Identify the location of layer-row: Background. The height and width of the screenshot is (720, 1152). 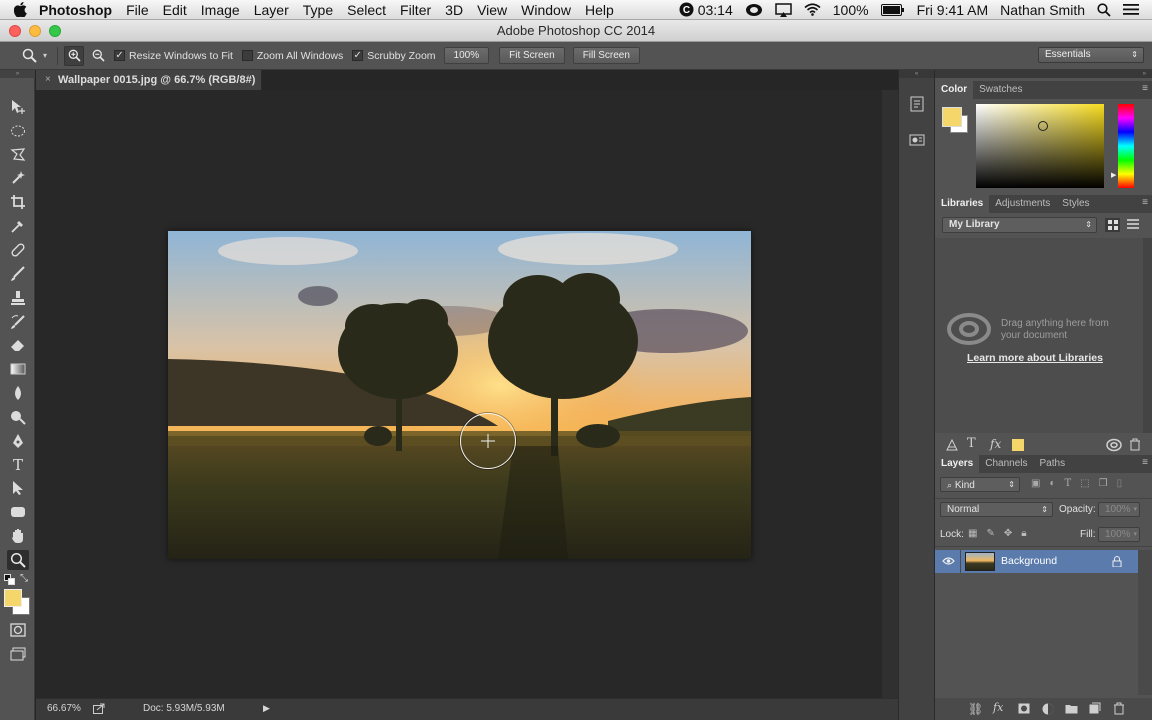
(1036, 561).